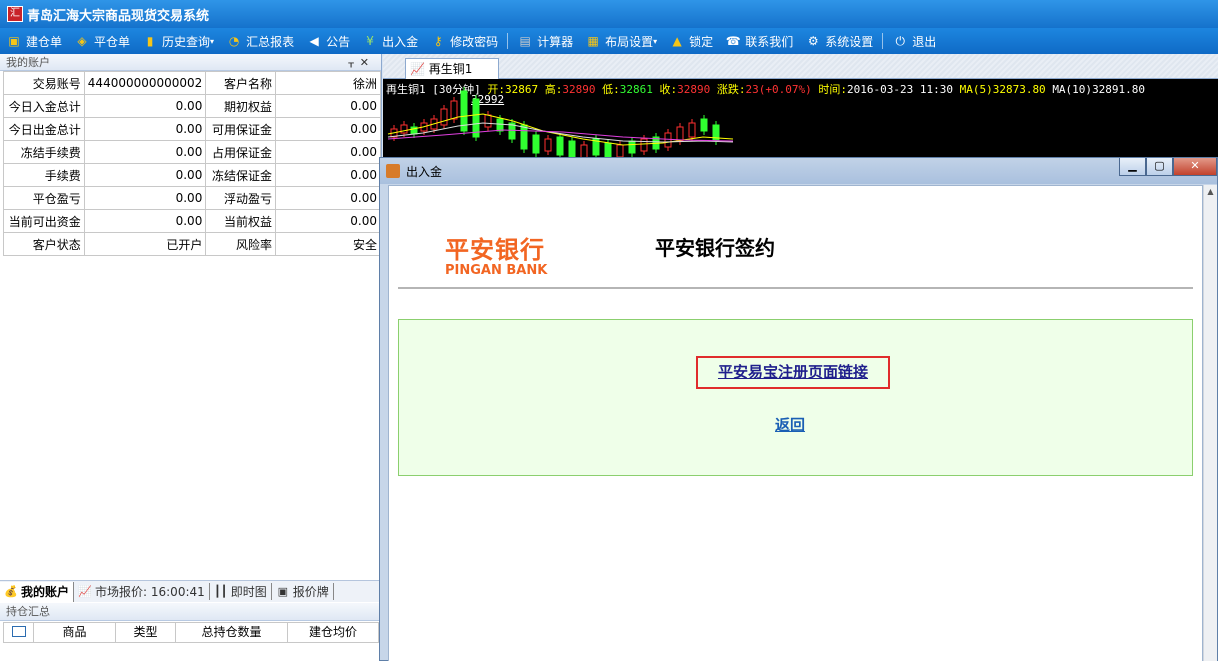 Image resolution: width=1218 pixels, height=661 pixels. I want to click on chart-icon: 📈, so click(417, 69).